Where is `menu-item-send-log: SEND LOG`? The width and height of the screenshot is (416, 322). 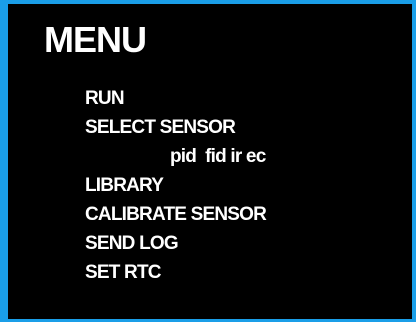 menu-item-send-log: SEND LOG is located at coordinates (175, 243).